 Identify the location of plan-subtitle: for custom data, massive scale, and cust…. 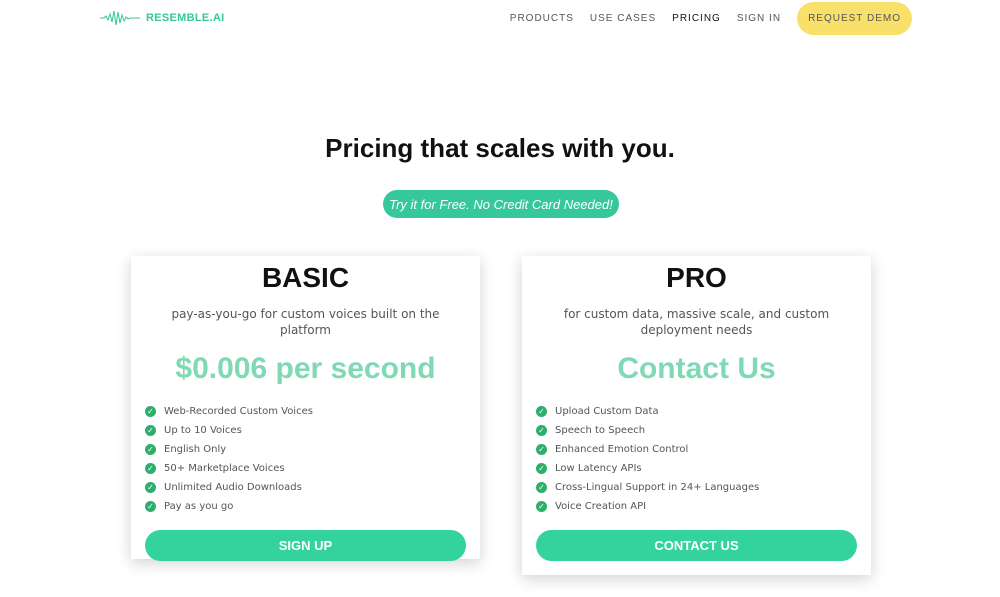
(696, 322).